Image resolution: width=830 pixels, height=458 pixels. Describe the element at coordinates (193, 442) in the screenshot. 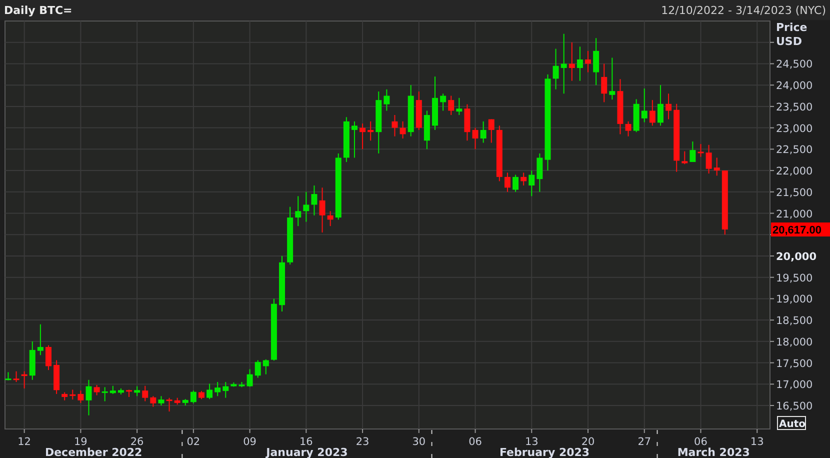

I see `x-tick-label: 02` at that location.